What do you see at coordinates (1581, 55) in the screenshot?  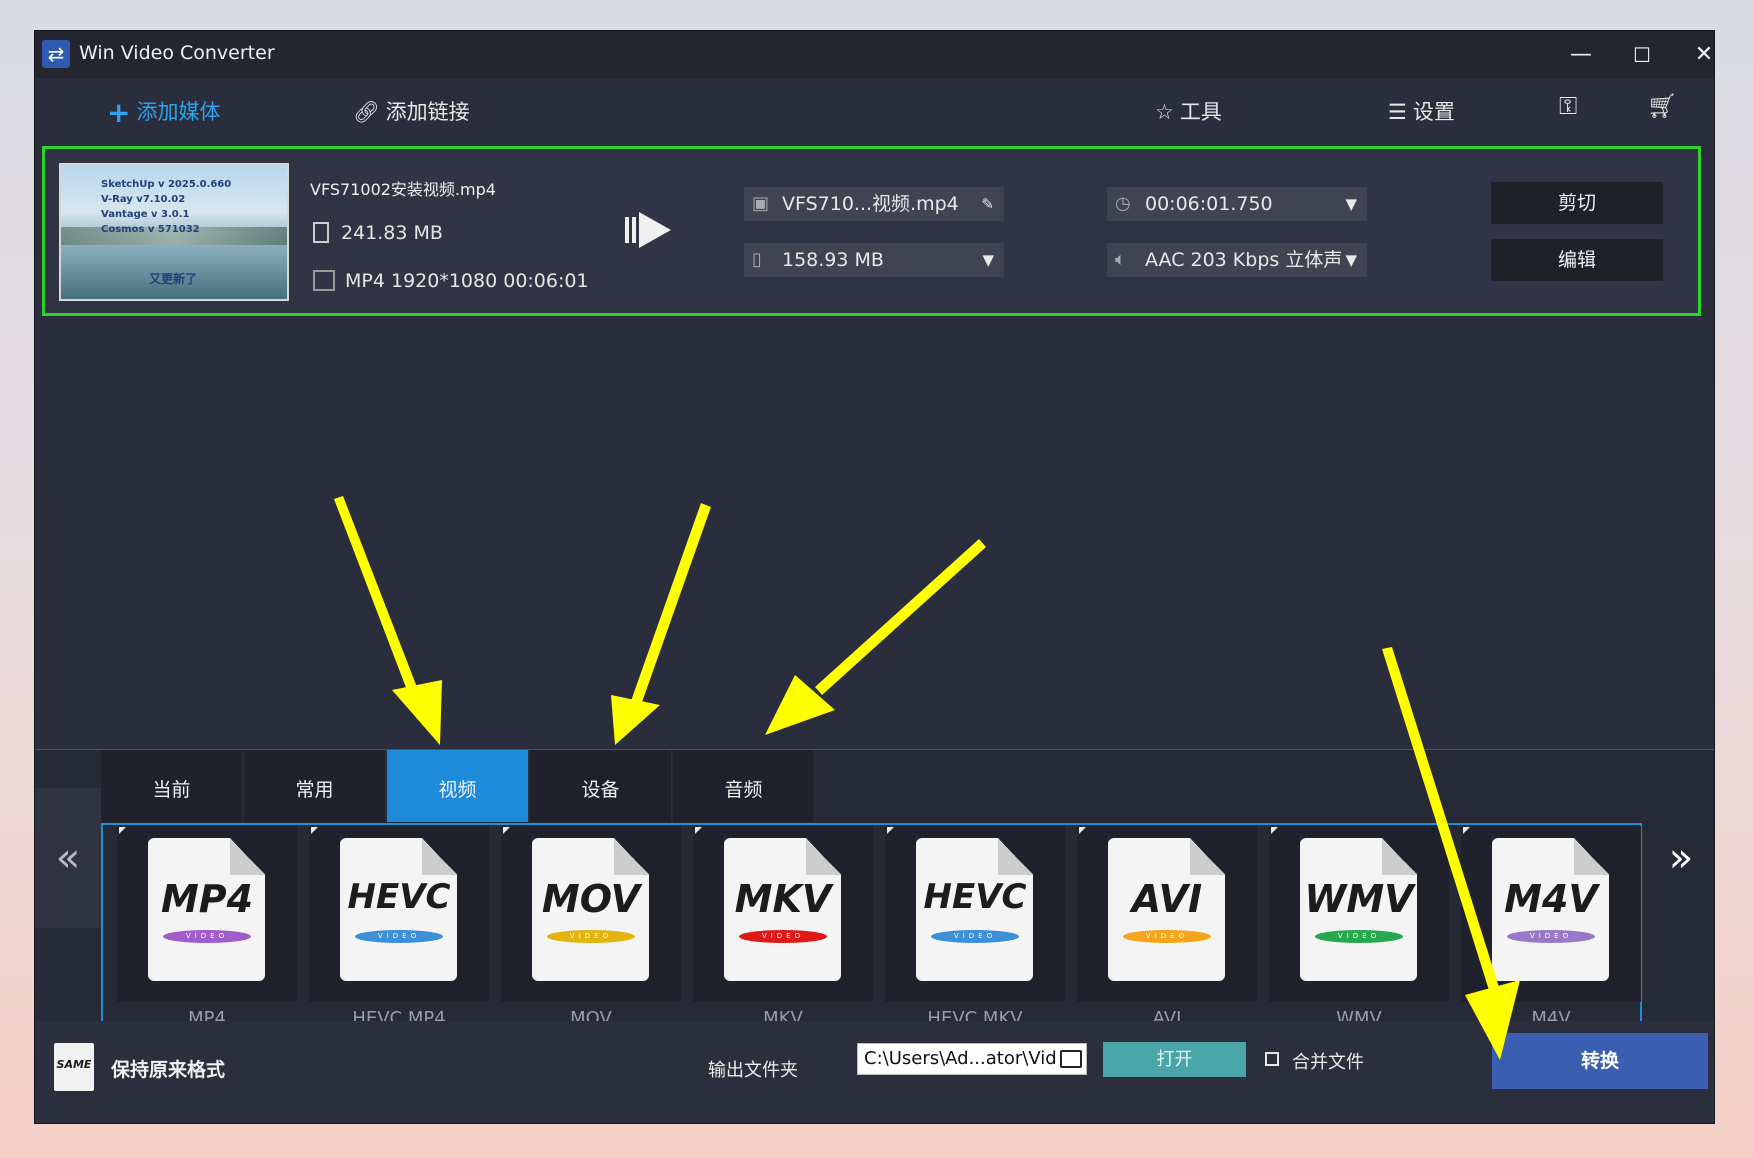 I see `minimize-button: —` at bounding box center [1581, 55].